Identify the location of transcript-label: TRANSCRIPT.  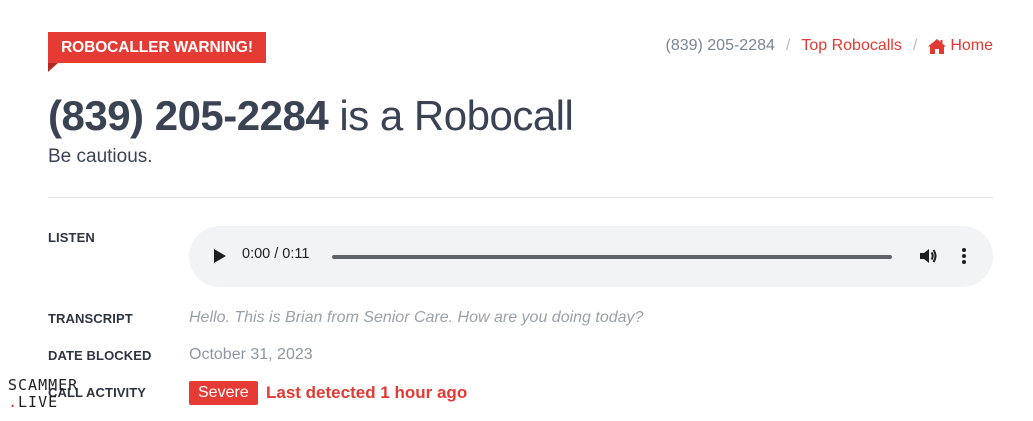
(90, 318).